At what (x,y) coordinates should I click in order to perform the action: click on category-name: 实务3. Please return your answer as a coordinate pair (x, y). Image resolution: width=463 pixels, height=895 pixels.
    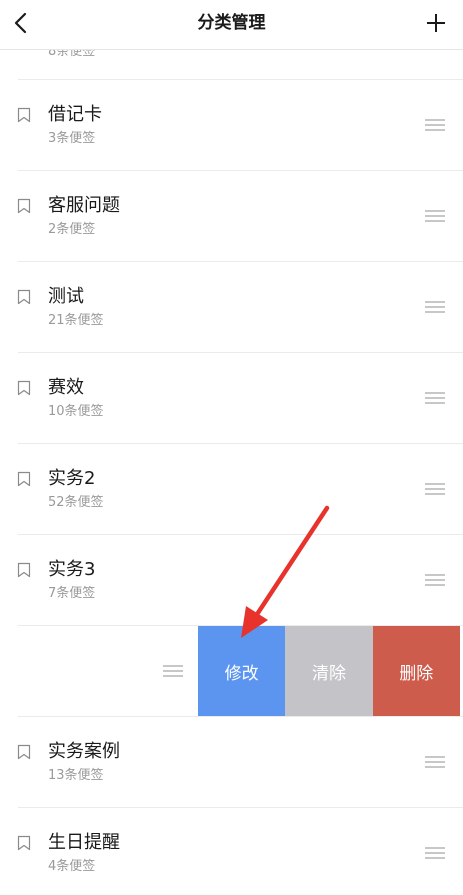
    Looking at the image, I should click on (72, 569).